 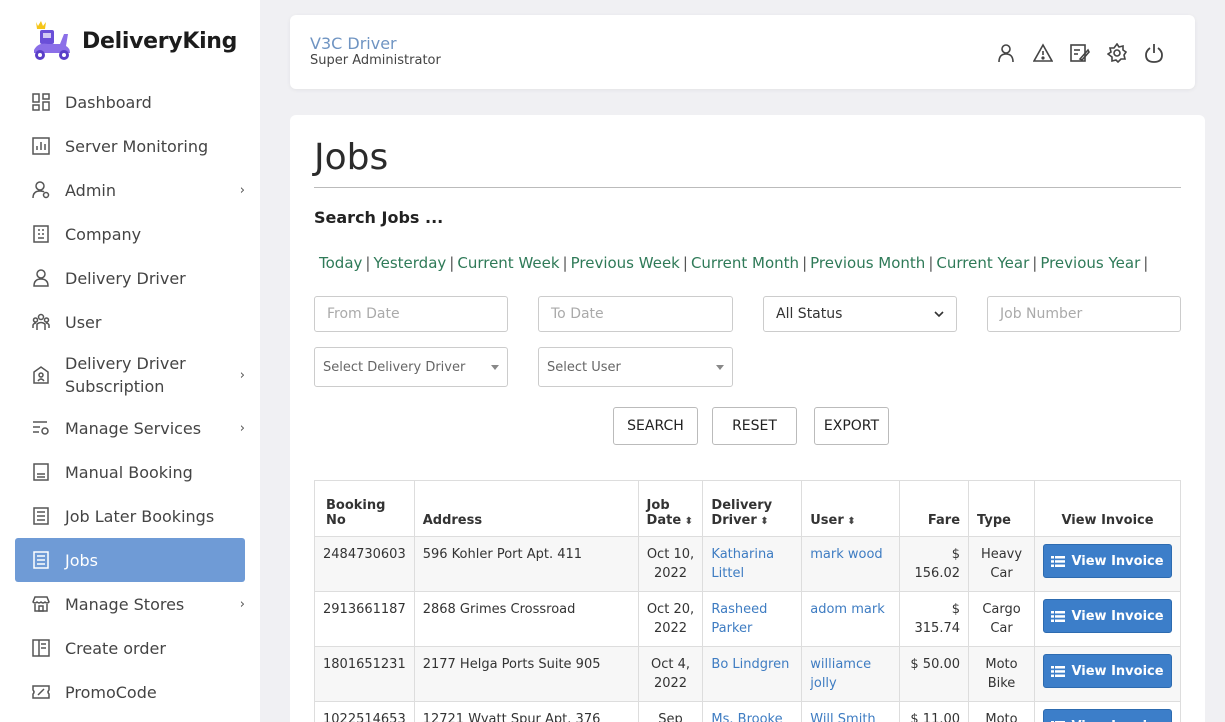 I want to click on filter-yesterday: Yesterday, so click(x=409, y=263).